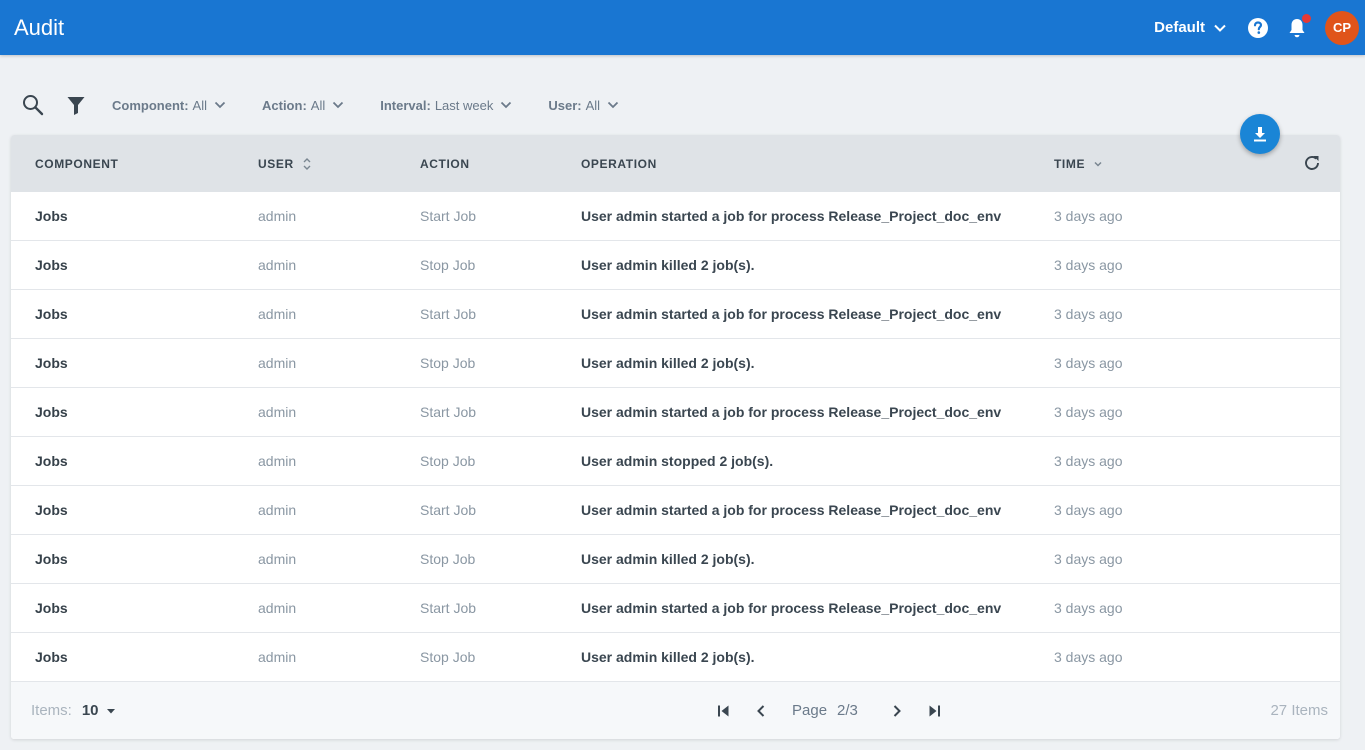  Describe the element at coordinates (1306, 18) in the screenshot. I see `notification-dot` at that location.